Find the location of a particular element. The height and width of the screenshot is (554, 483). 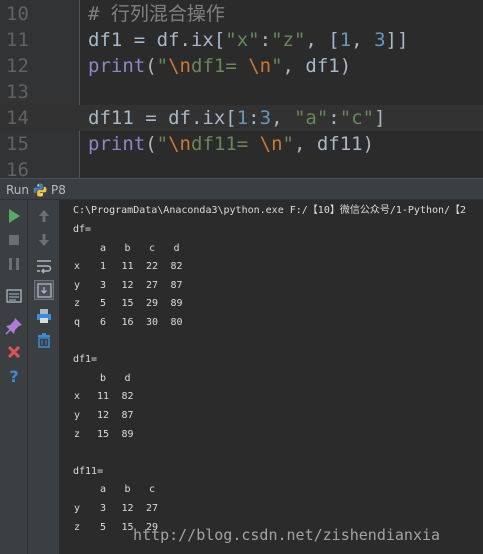

run-toolbar-primary: ? is located at coordinates (14, 377).